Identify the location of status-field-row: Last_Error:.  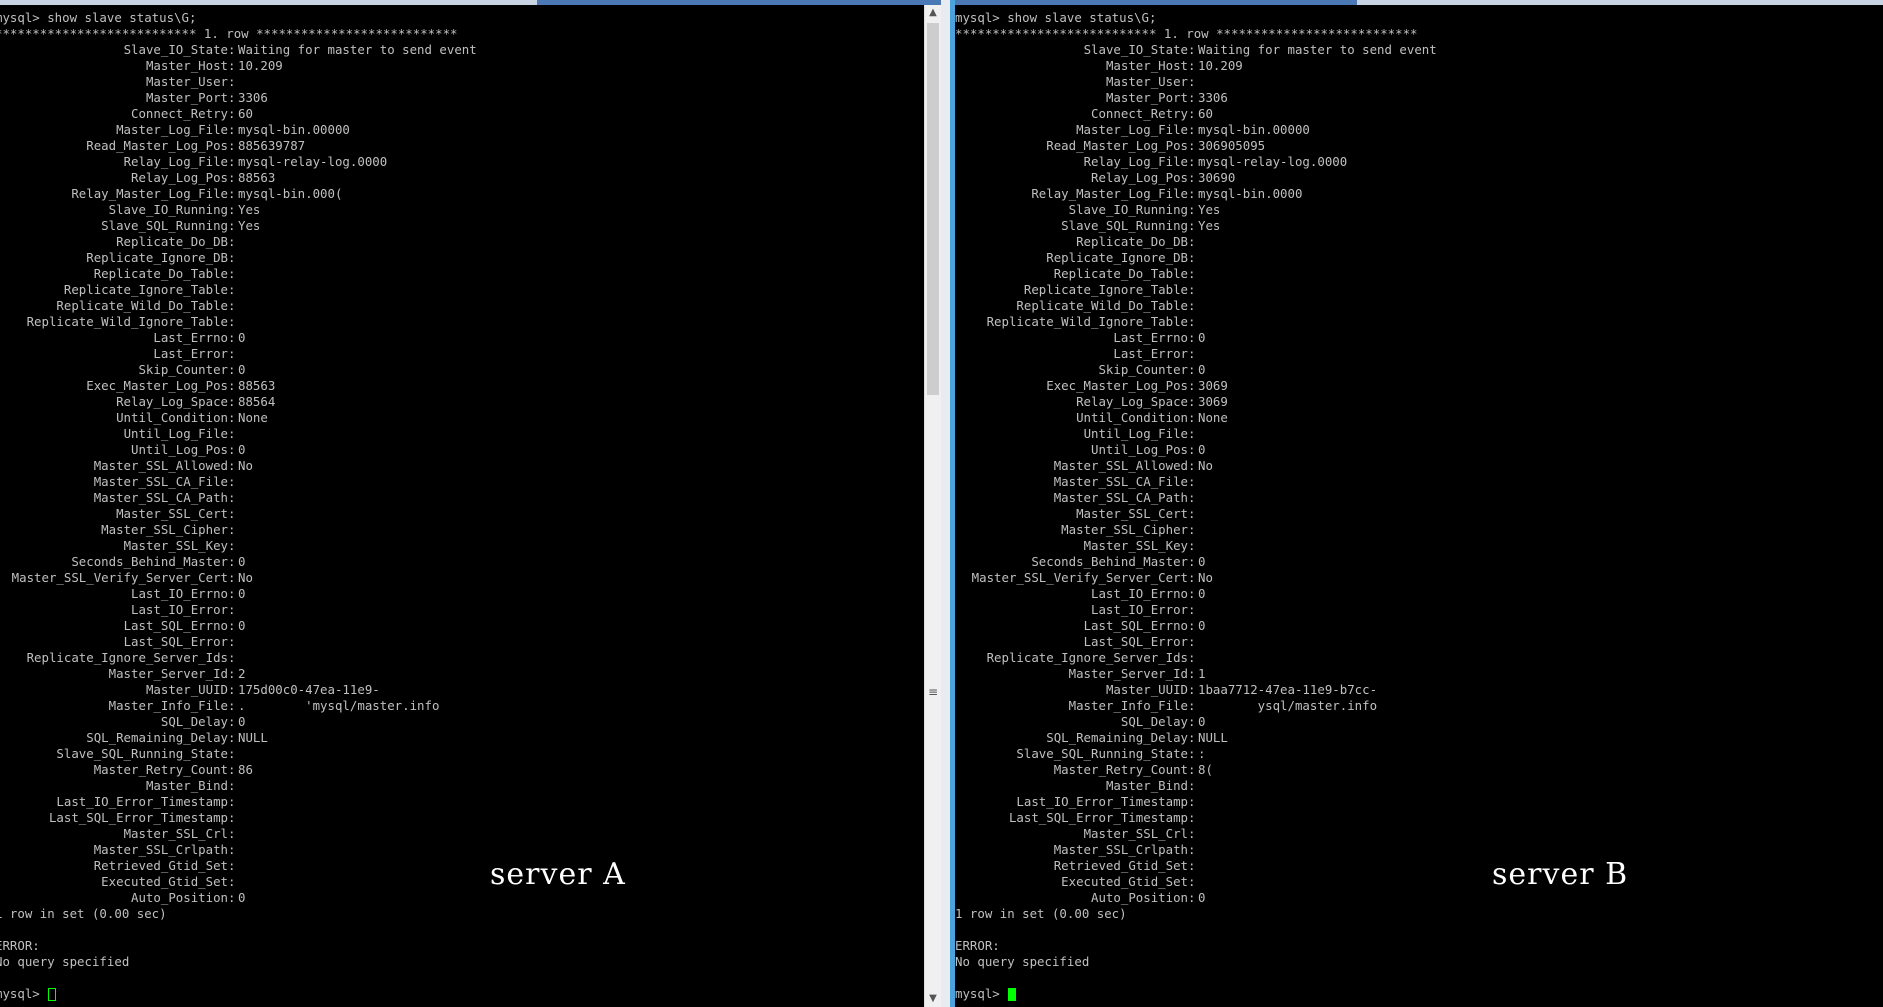
(1419, 354).